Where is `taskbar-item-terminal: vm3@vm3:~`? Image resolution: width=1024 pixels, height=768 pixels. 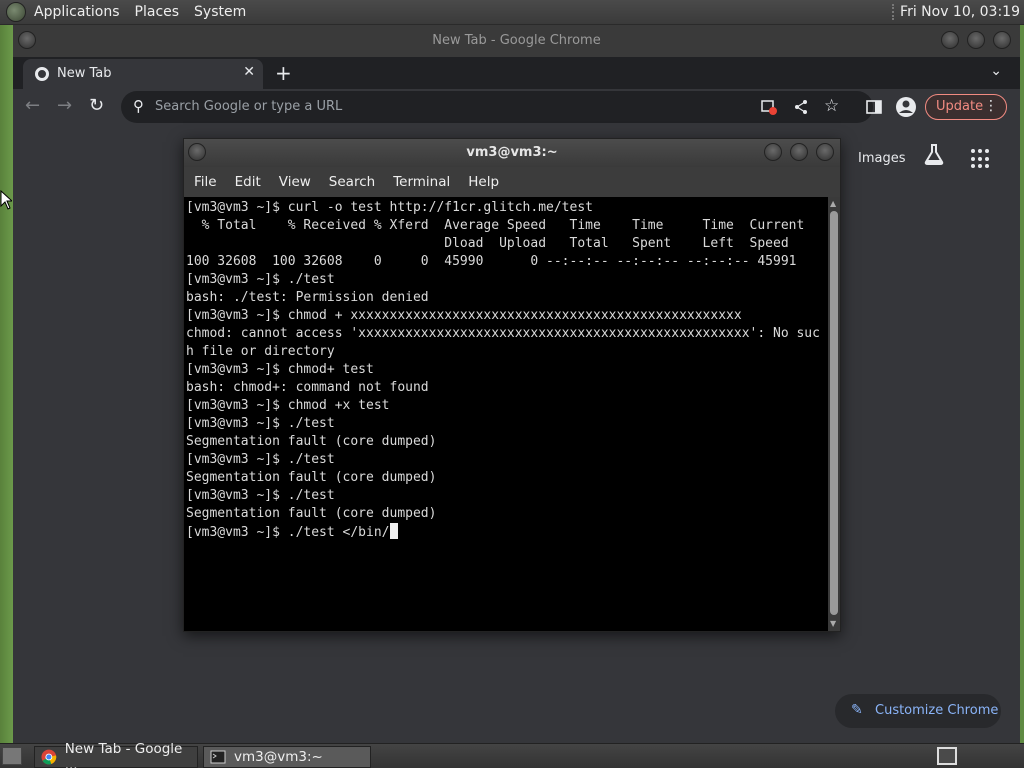
taskbar-item-terminal: vm3@vm3:~ is located at coordinates (287, 757).